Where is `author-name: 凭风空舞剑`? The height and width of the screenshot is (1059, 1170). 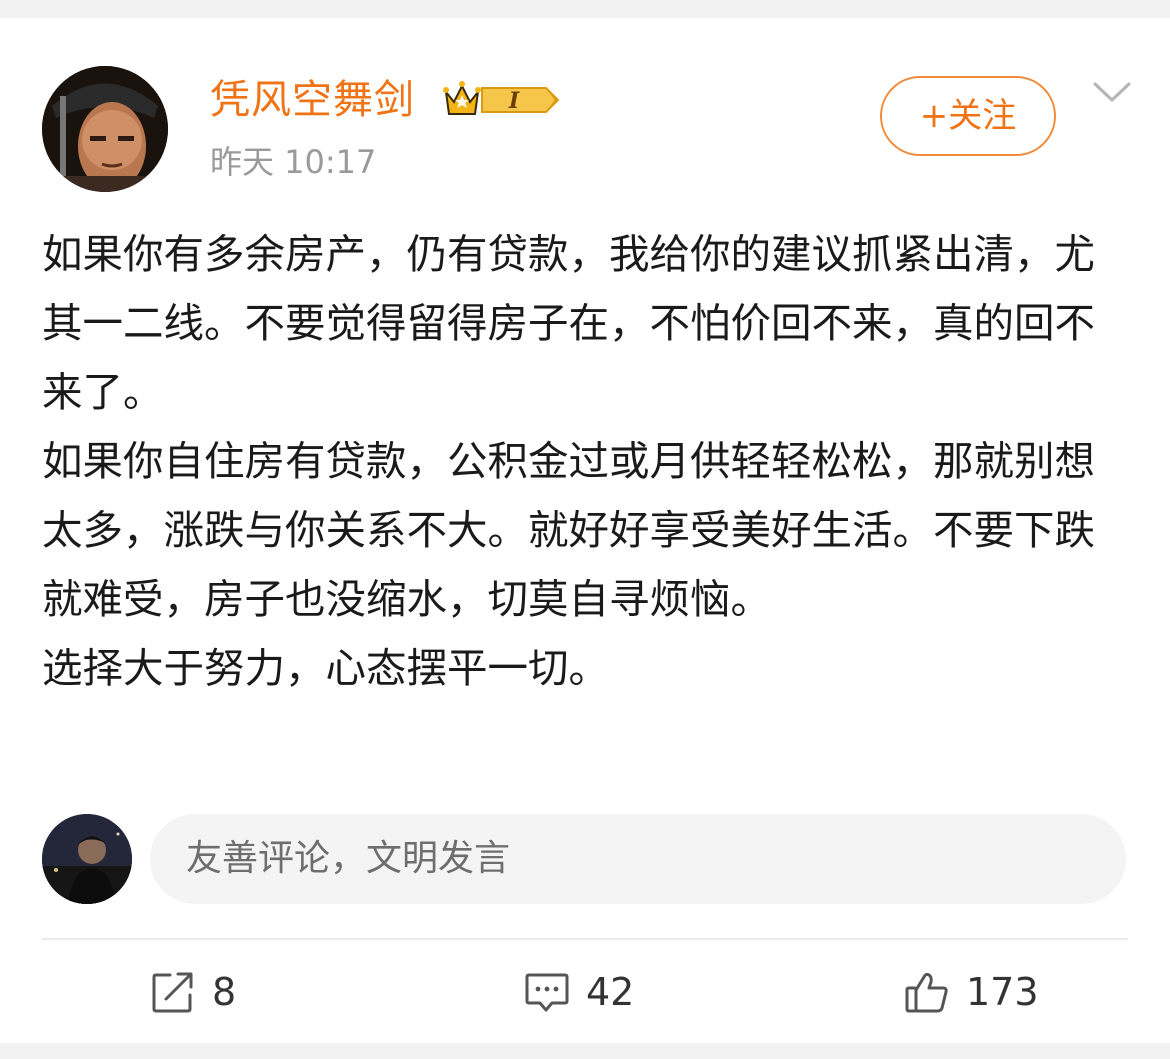
author-name: 凭风空舞剑 is located at coordinates (312, 100).